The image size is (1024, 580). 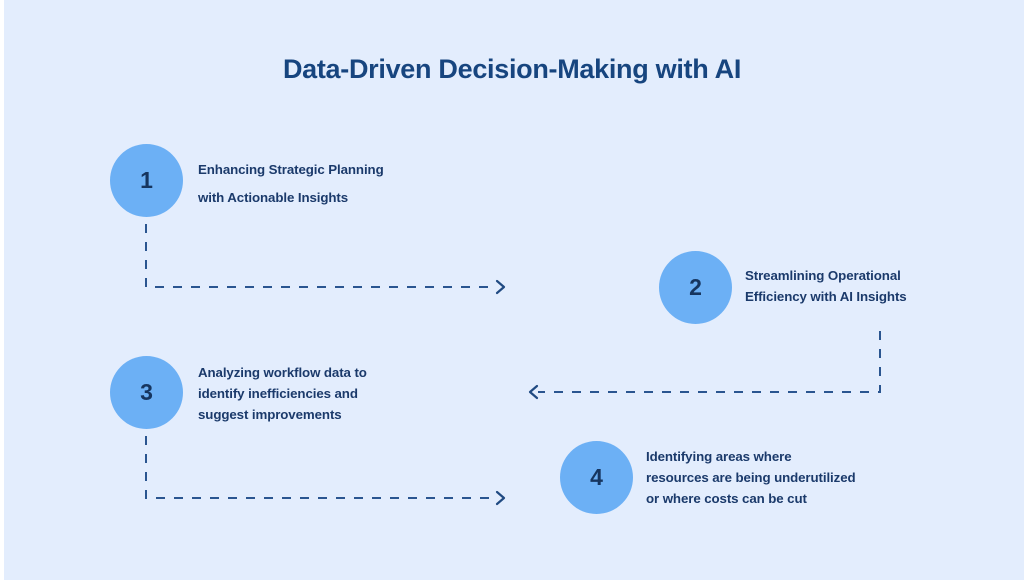 What do you see at coordinates (270, 414) in the screenshot?
I see `step-3-line-3: suggest improvements` at bounding box center [270, 414].